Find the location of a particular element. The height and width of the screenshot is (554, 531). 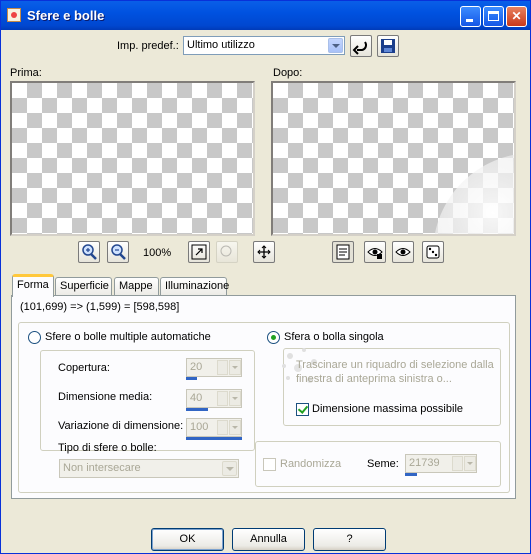

before-preview is located at coordinates (132, 158).